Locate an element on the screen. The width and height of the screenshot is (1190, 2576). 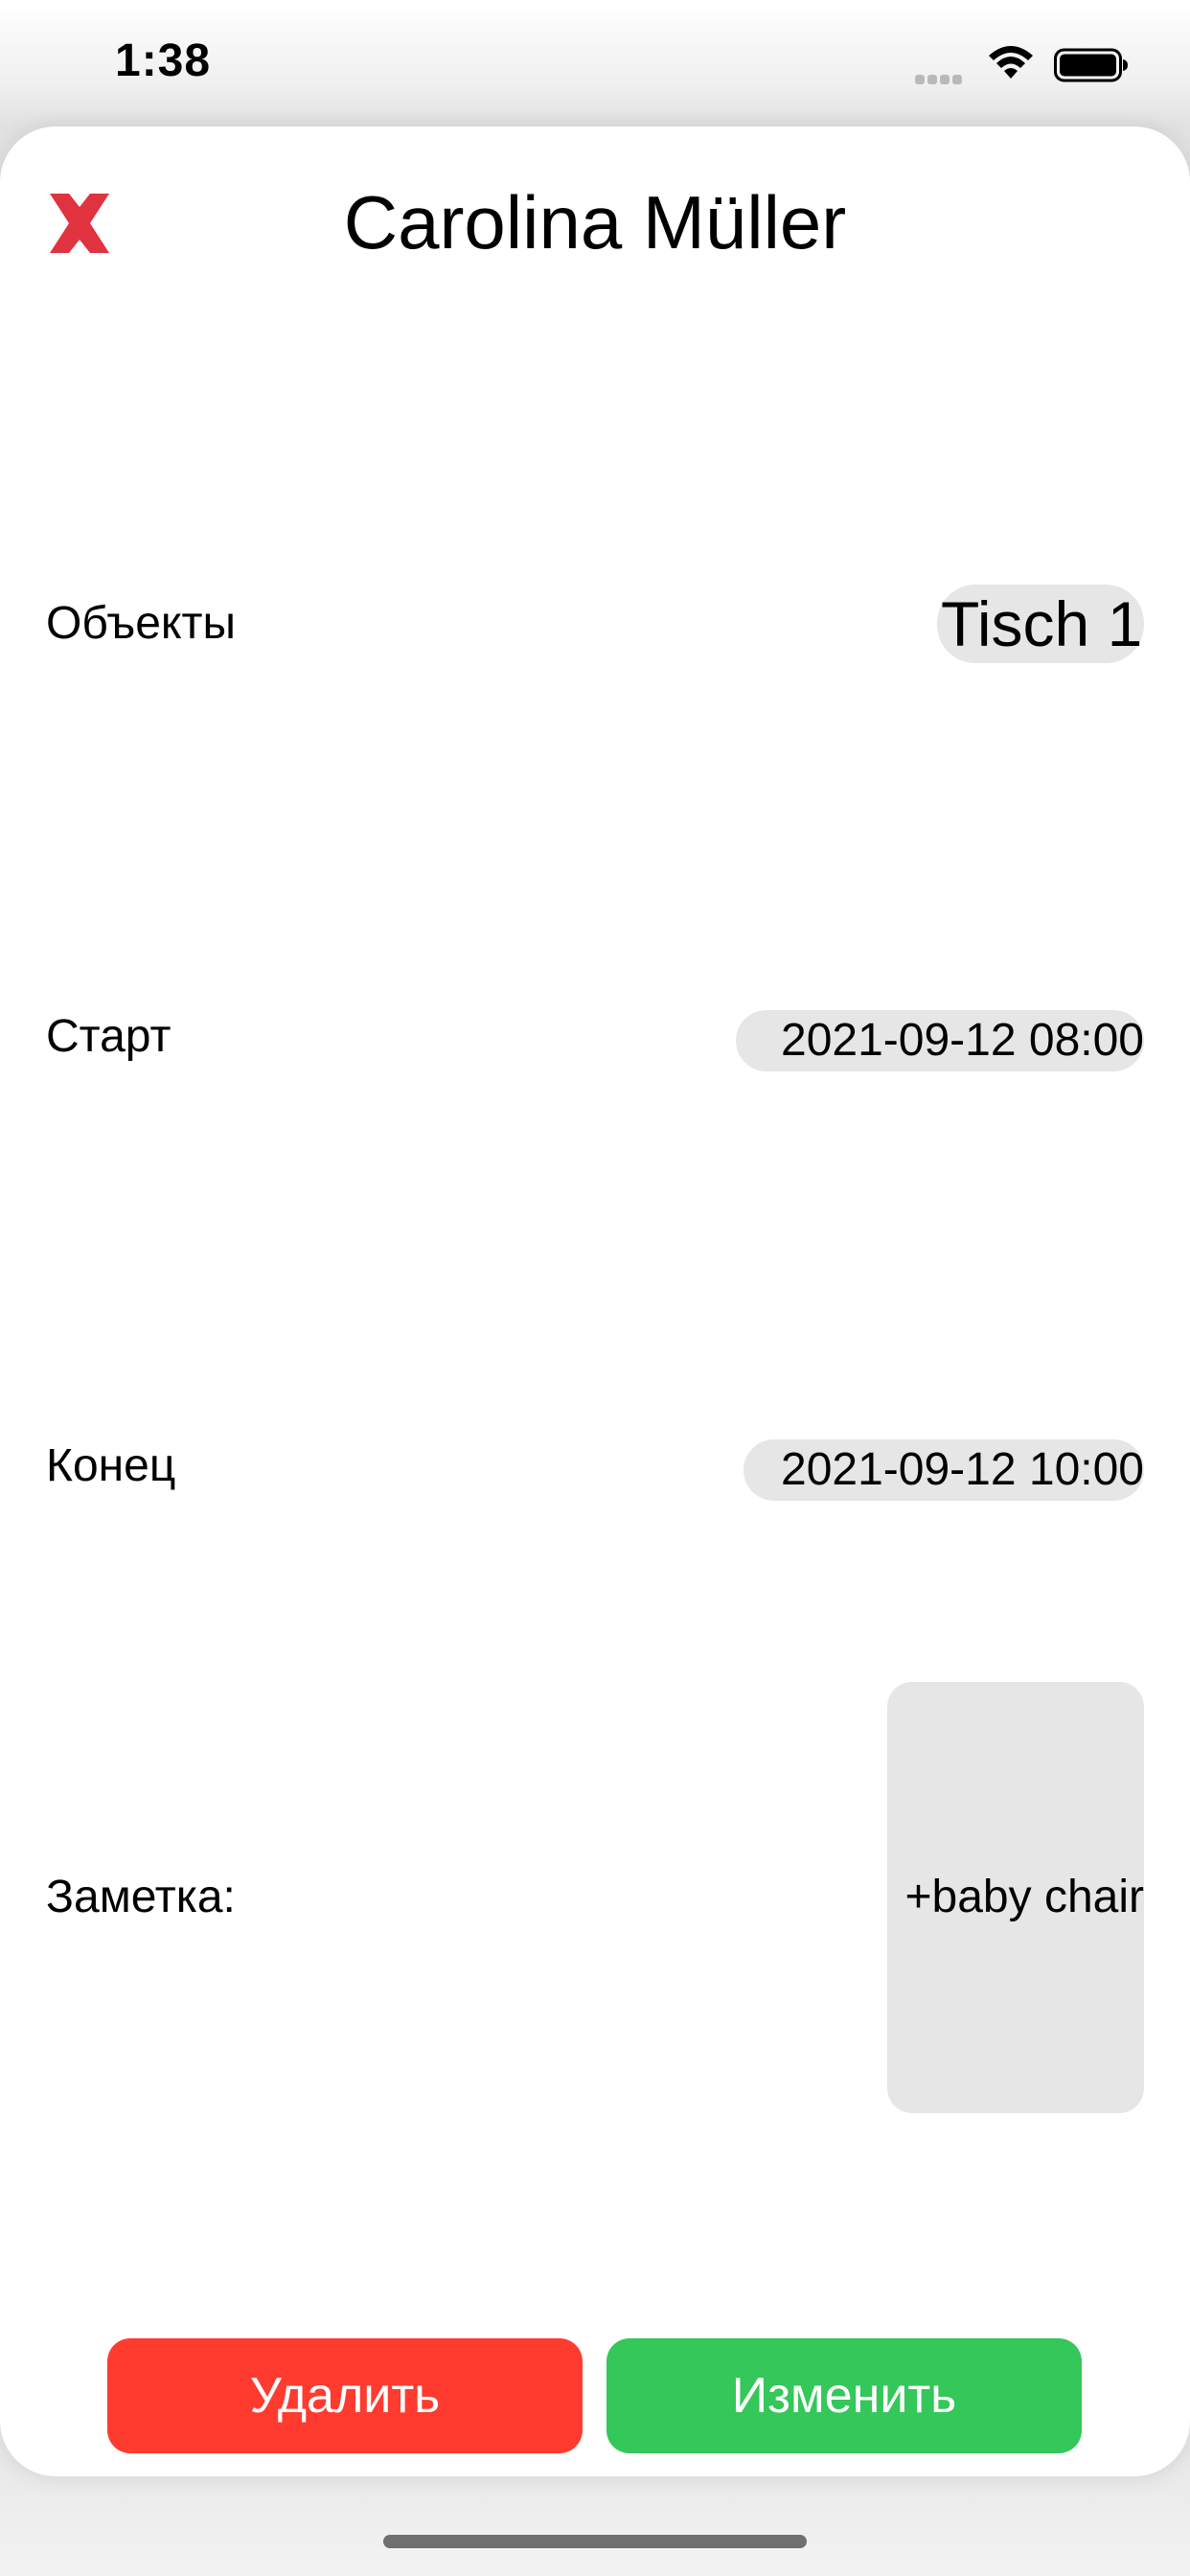
battery-icon is located at coordinates (1091, 65).